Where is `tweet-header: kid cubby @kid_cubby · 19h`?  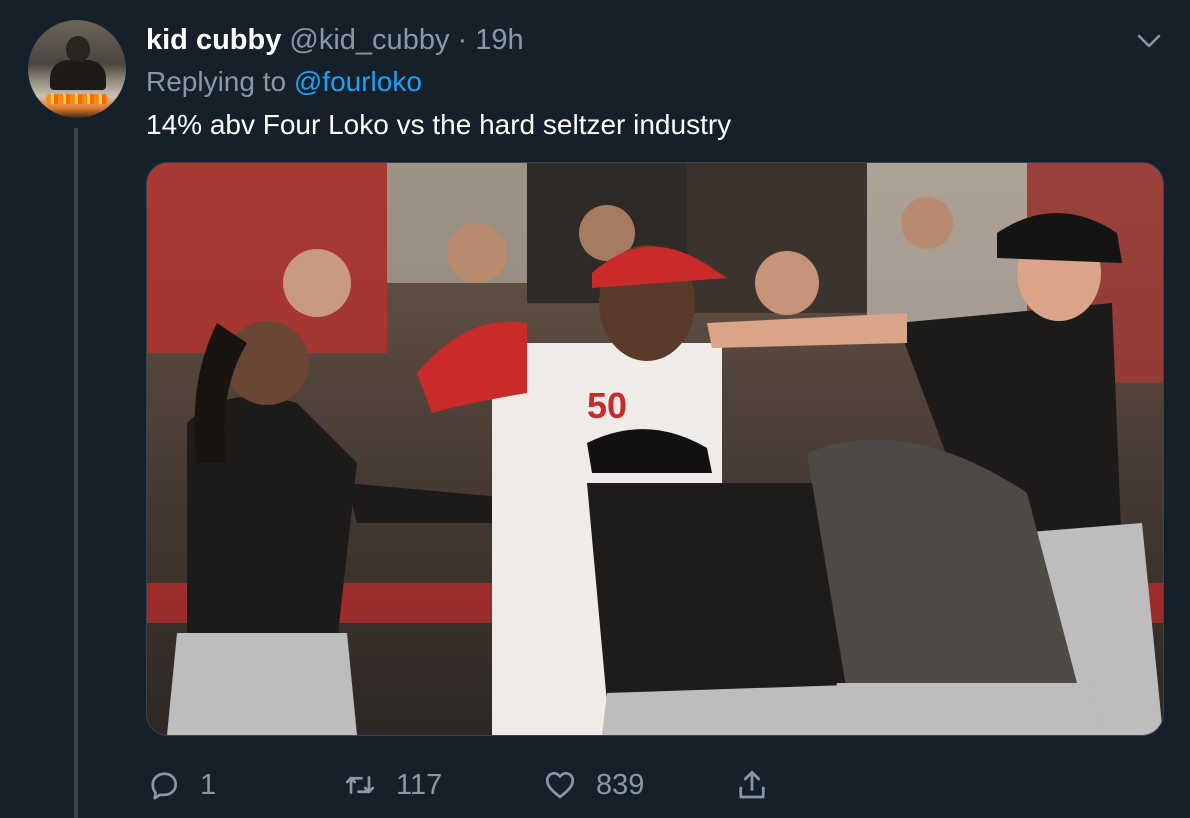
tweet-header: kid cubby @kid_cubby · 19h is located at coordinates (335, 40).